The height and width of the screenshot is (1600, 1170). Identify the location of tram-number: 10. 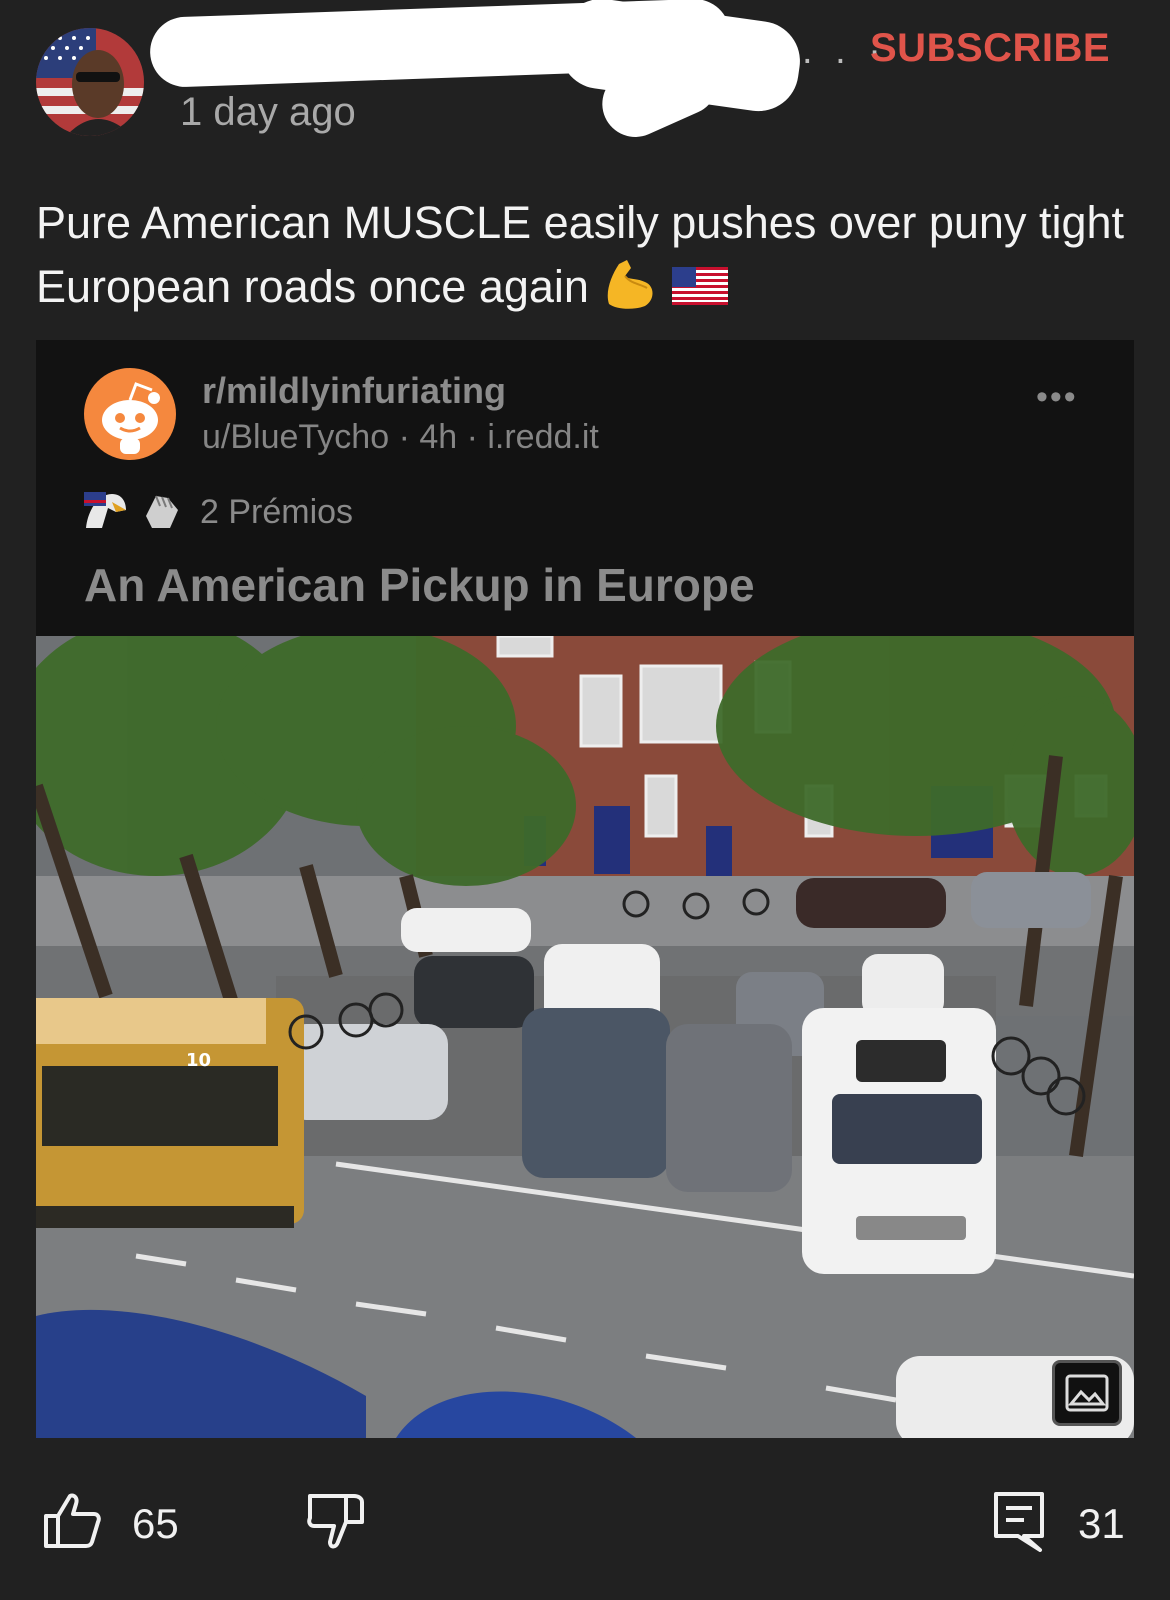
(198, 1060).